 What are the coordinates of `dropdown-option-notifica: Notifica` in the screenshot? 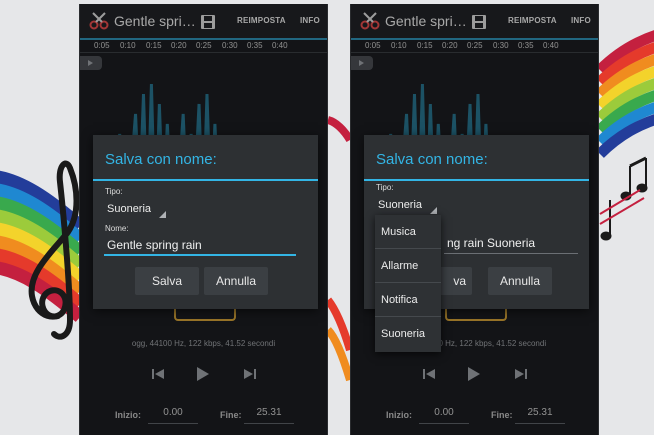 It's located at (408, 300).